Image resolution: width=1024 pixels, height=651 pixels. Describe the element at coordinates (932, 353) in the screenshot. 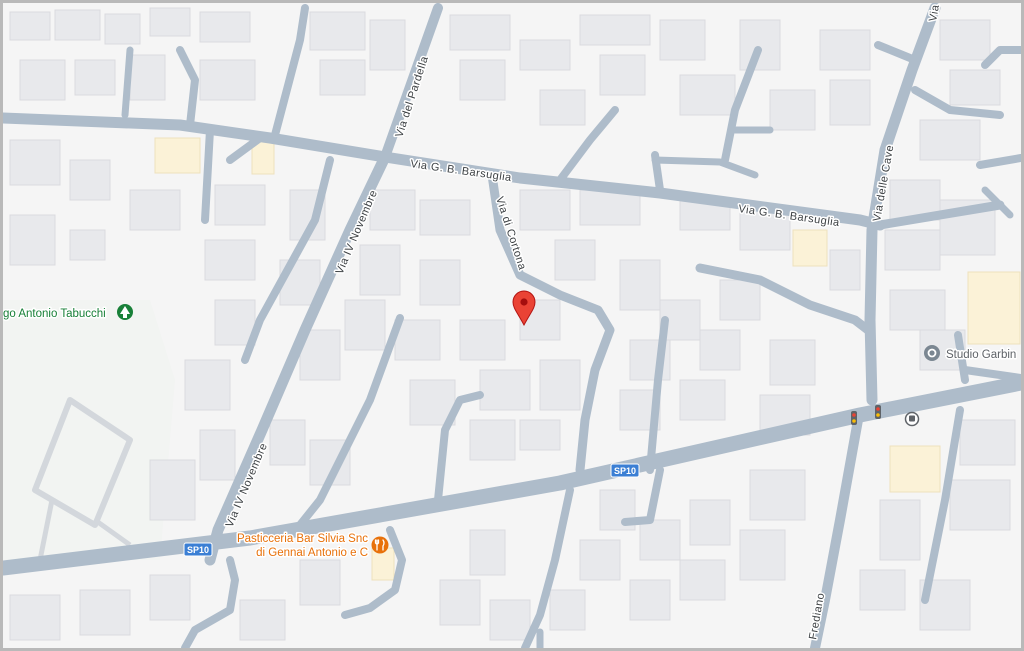

I see `location-icon` at that location.